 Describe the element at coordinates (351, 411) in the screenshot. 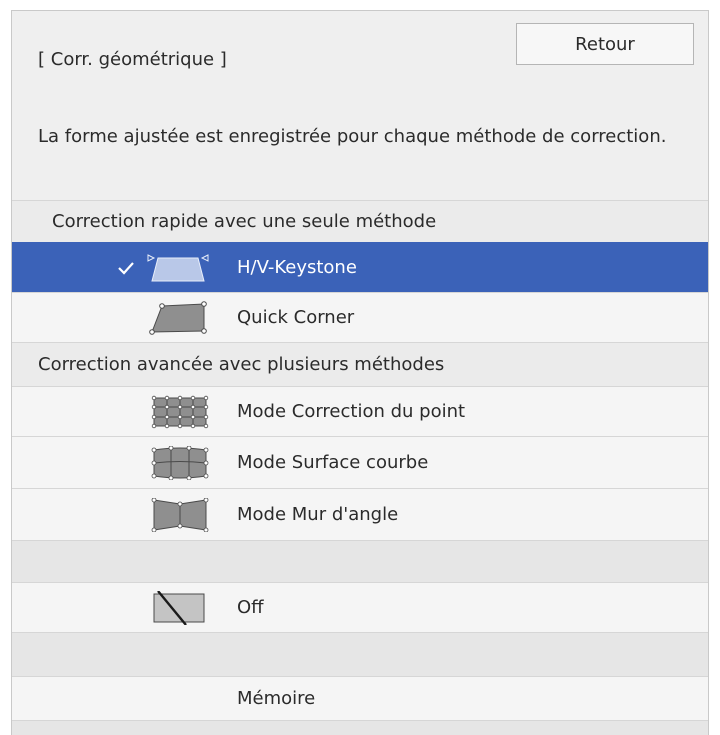

I see `menu-item-label: Mode Correction du point` at that location.